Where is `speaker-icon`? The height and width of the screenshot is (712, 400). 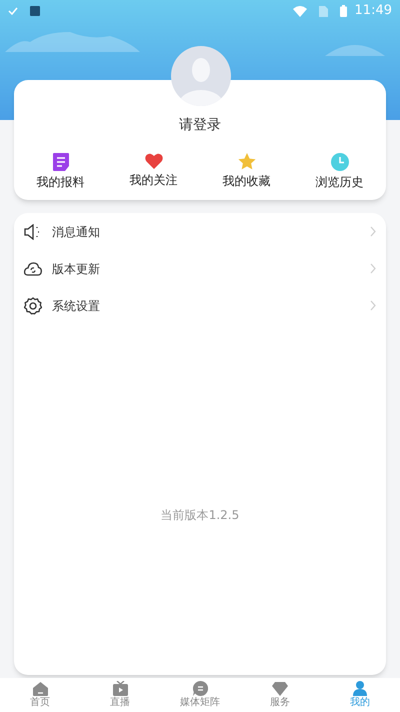 speaker-icon is located at coordinates (33, 232).